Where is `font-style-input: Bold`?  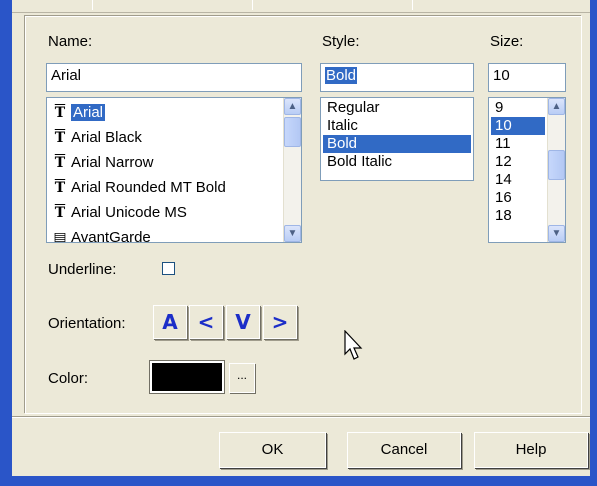
font-style-input: Bold is located at coordinates (397, 77).